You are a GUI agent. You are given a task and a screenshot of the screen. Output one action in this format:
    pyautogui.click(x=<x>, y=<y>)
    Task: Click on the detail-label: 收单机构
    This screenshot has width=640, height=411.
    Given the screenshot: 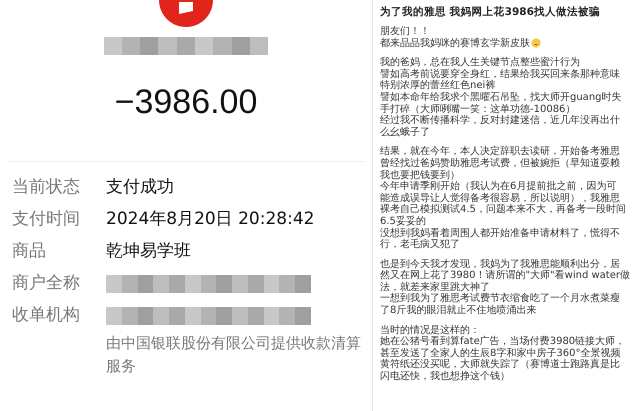 What is the action you would take?
    pyautogui.click(x=46, y=315)
    